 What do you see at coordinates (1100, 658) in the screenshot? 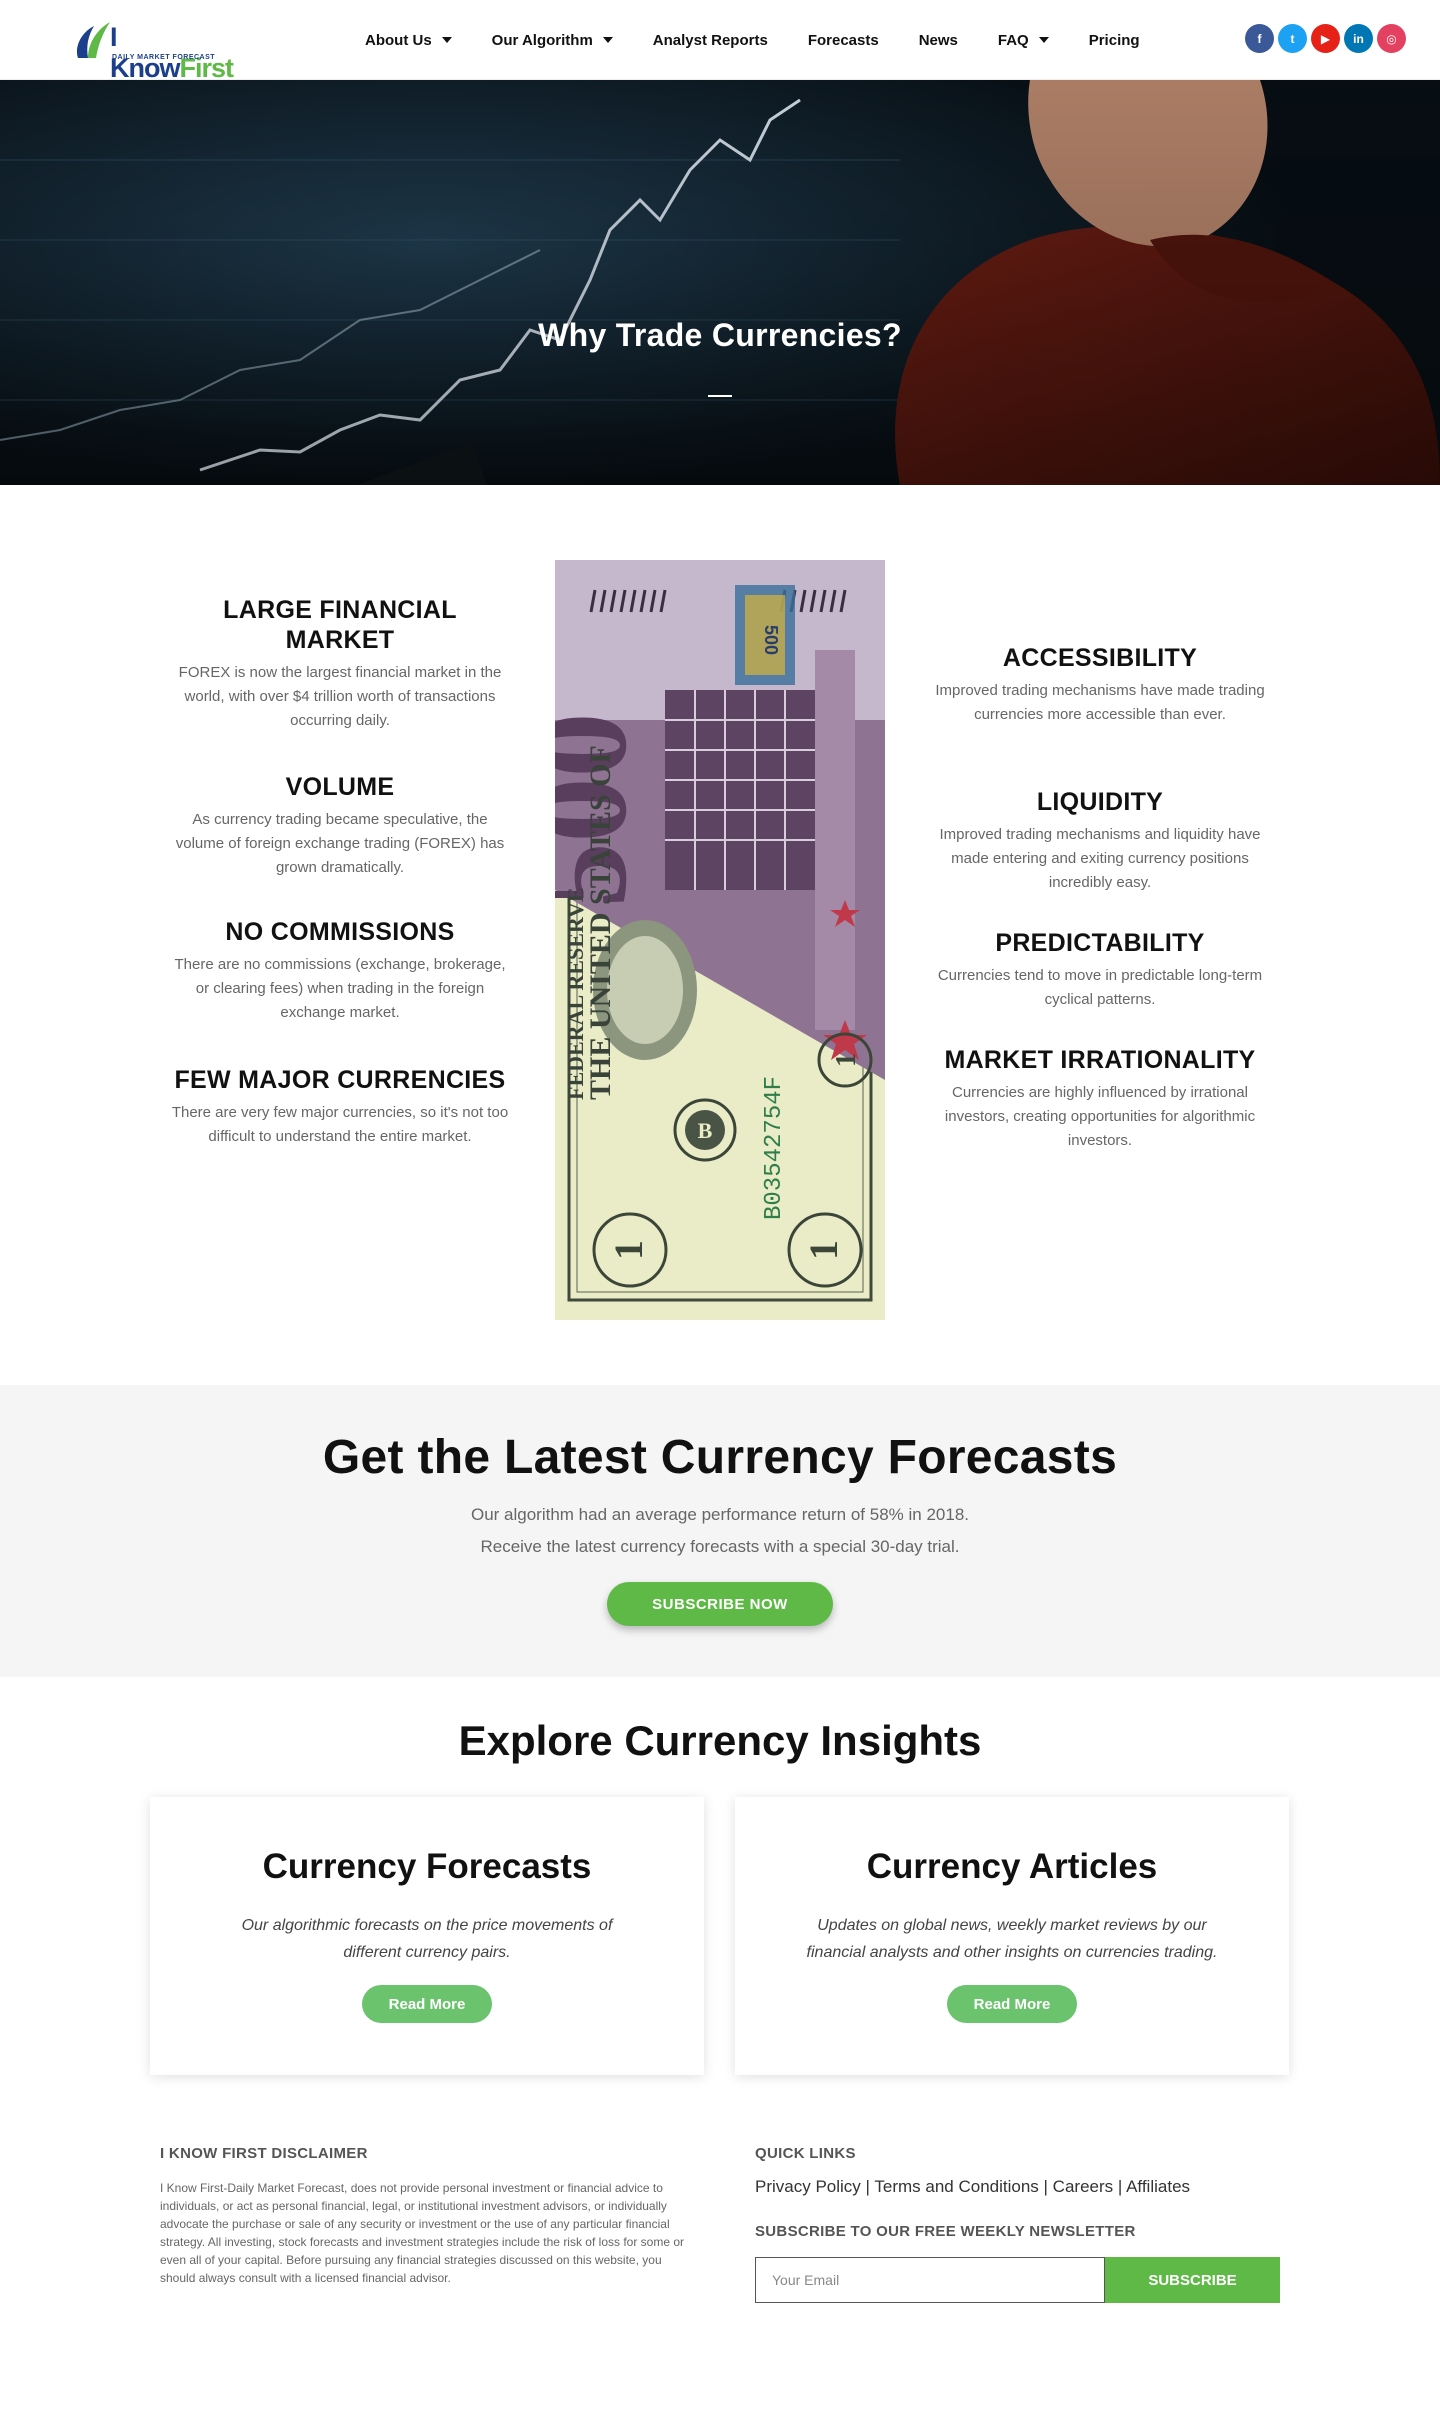
I see `feature-title: ACCESSIBILITY` at bounding box center [1100, 658].